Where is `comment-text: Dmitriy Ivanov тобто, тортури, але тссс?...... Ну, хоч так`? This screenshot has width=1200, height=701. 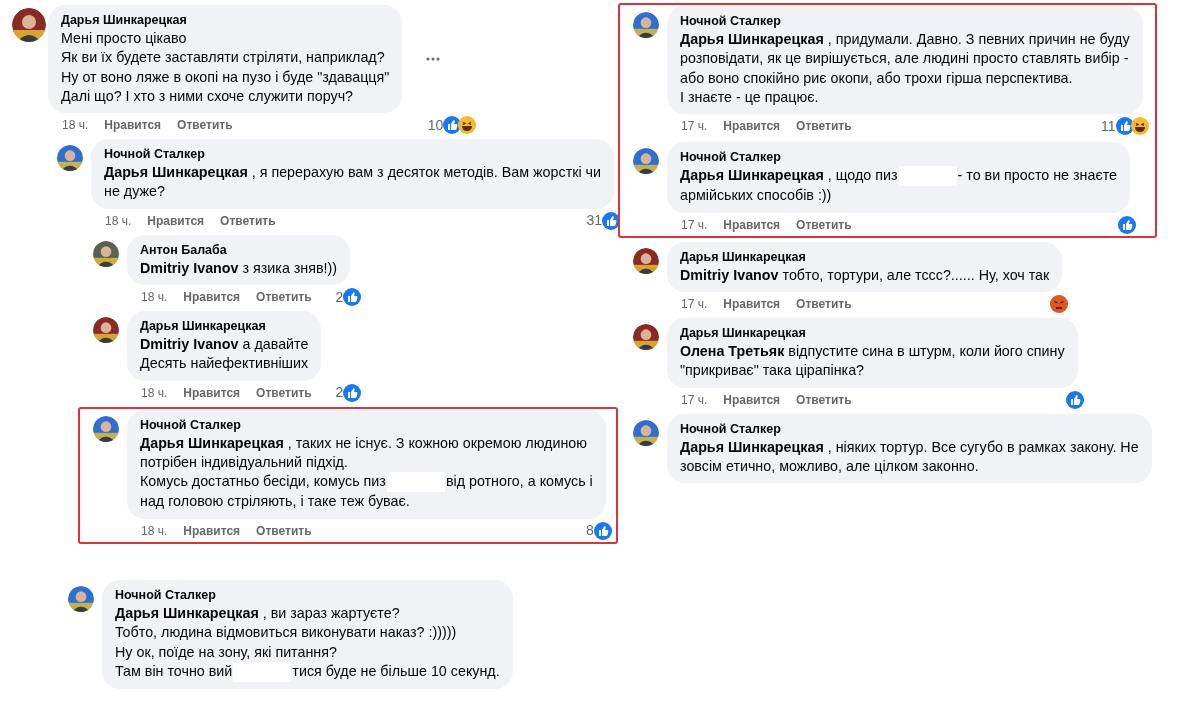 comment-text: Dmitriy Ivanov тобто, тортури, але тссс?...... Ну, хоч так is located at coordinates (865, 275).